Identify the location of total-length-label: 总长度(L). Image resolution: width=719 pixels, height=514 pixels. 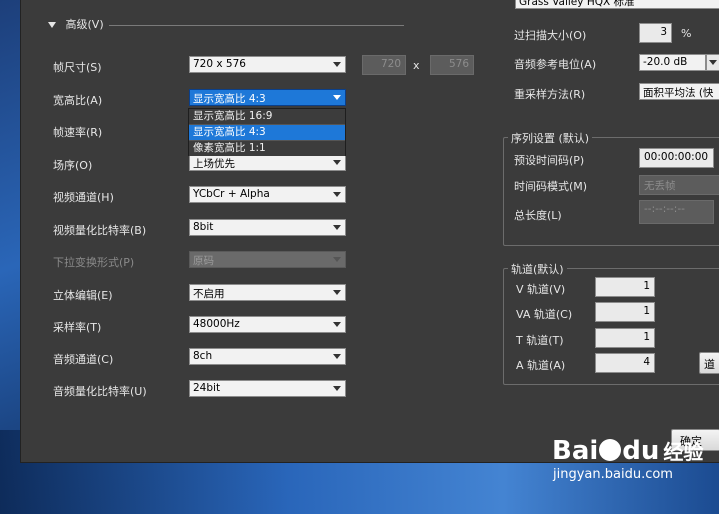
(538, 215).